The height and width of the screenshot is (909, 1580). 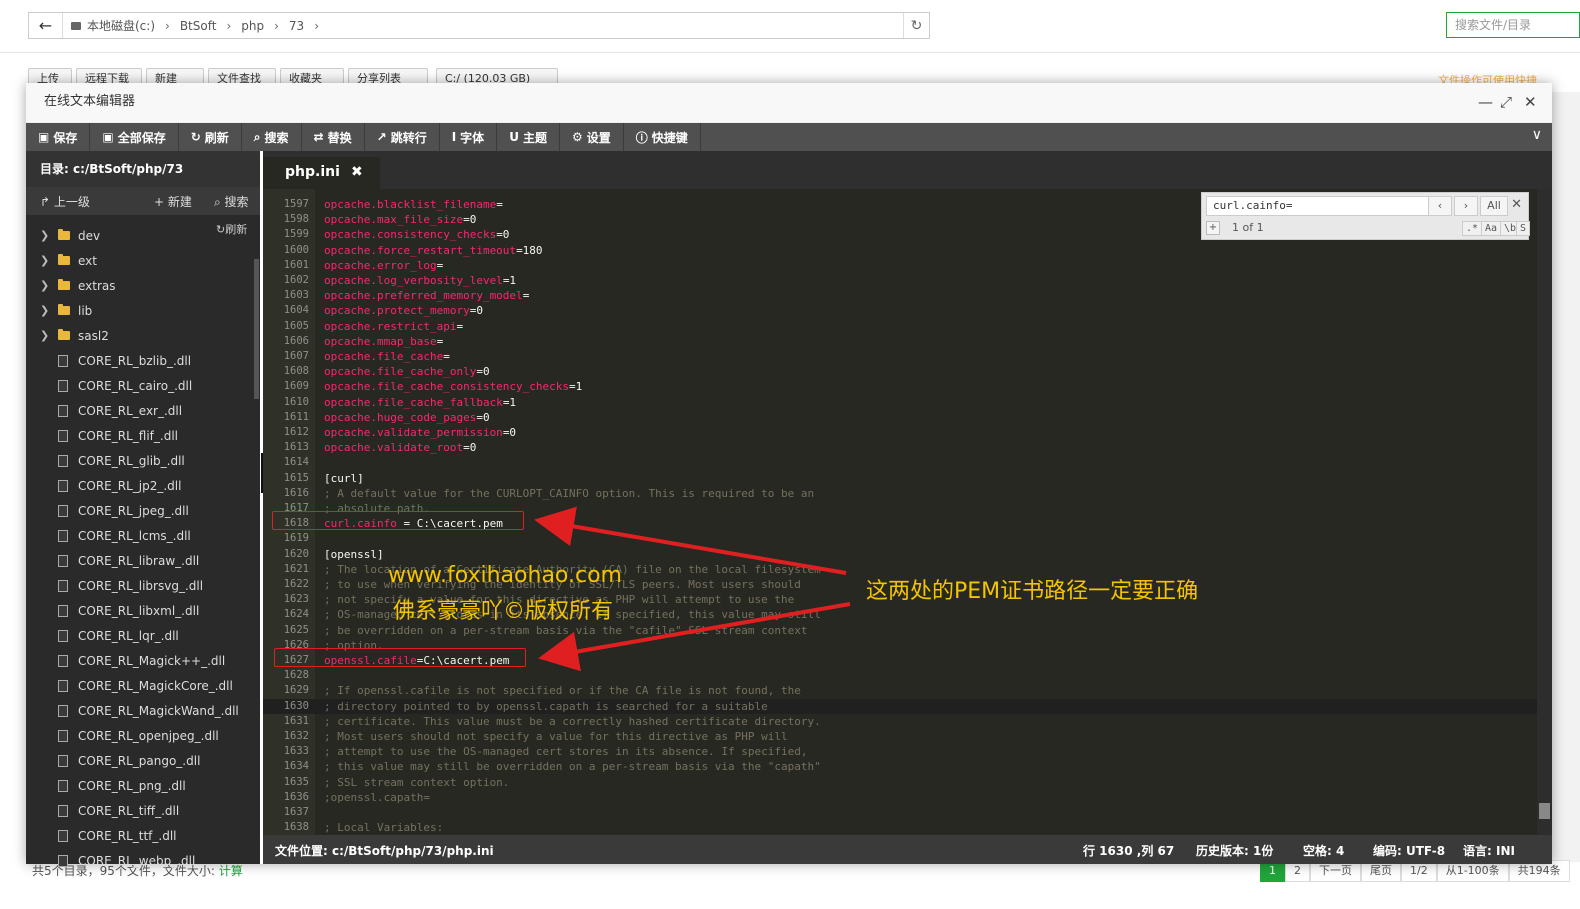 I want to click on annotation-arrows, so click(x=692, y=589).